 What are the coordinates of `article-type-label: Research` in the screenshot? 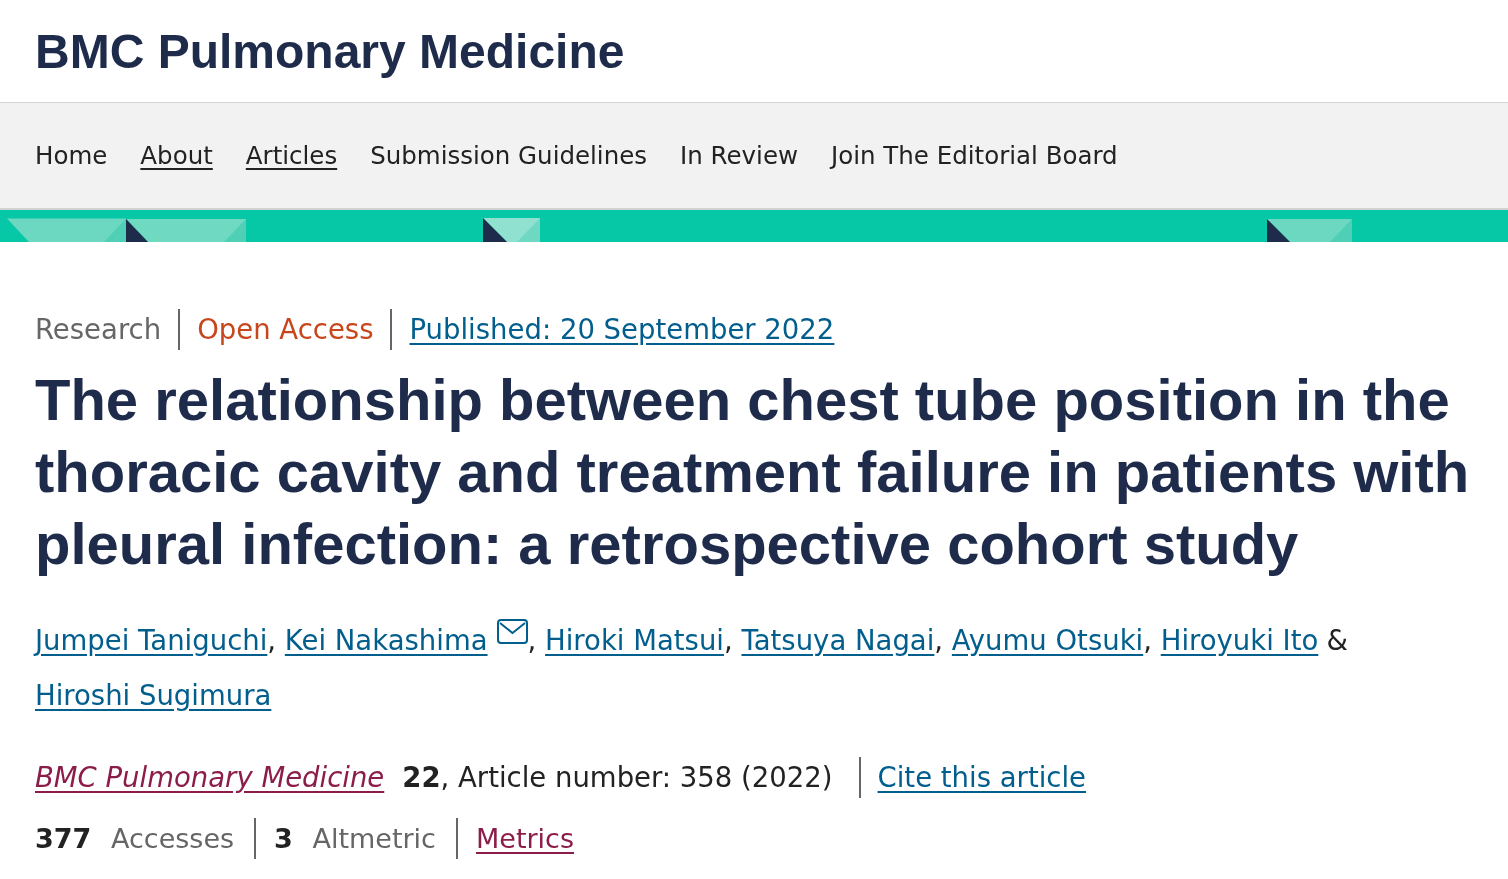 It's located at (98, 329).